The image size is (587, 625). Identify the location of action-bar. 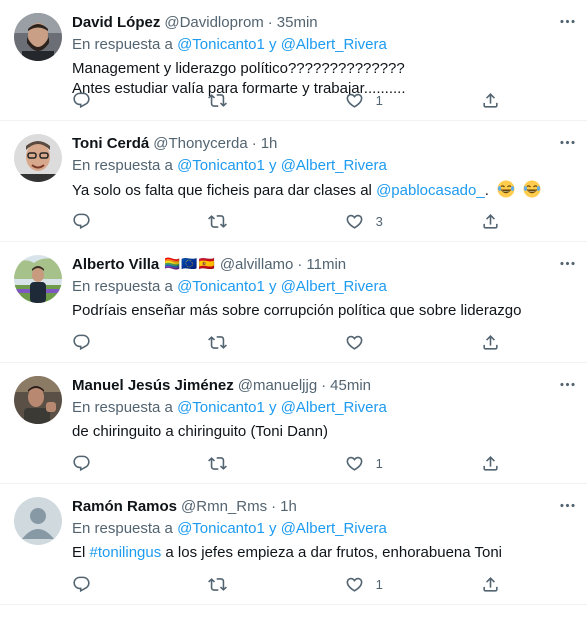
(286, 342).